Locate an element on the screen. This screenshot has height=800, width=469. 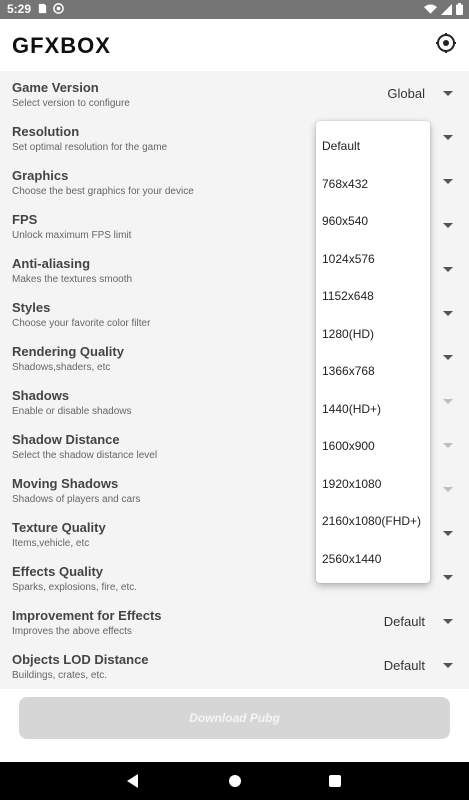
setting-description: Makes the textures smooth is located at coordinates (72, 279).